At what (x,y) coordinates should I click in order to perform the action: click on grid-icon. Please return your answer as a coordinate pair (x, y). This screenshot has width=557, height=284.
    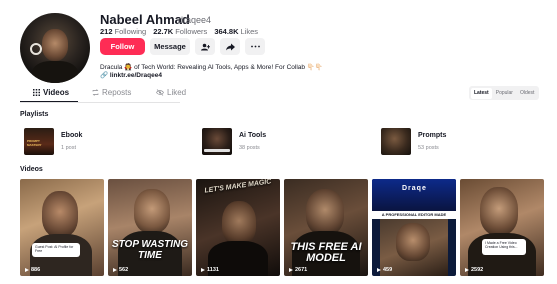
    Looking at the image, I should click on (36, 92).